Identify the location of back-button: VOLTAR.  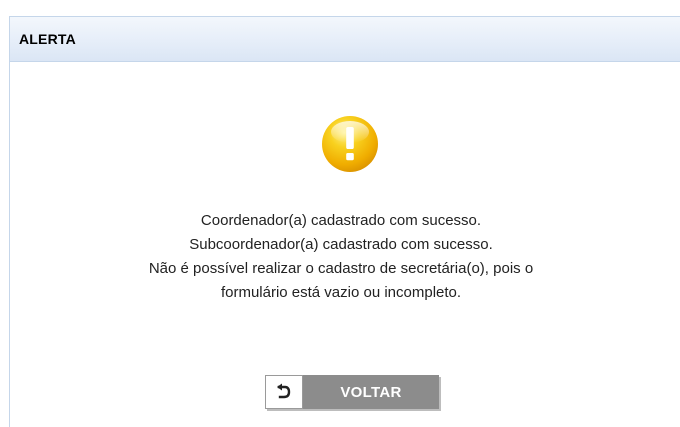
(352, 392).